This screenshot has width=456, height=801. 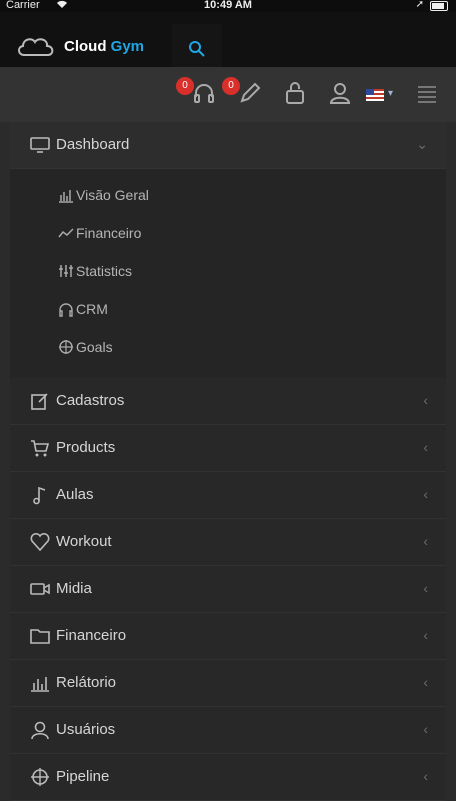 I want to click on sidebar-item-dashboard: Dashboard ⌄, so click(x=228, y=145).